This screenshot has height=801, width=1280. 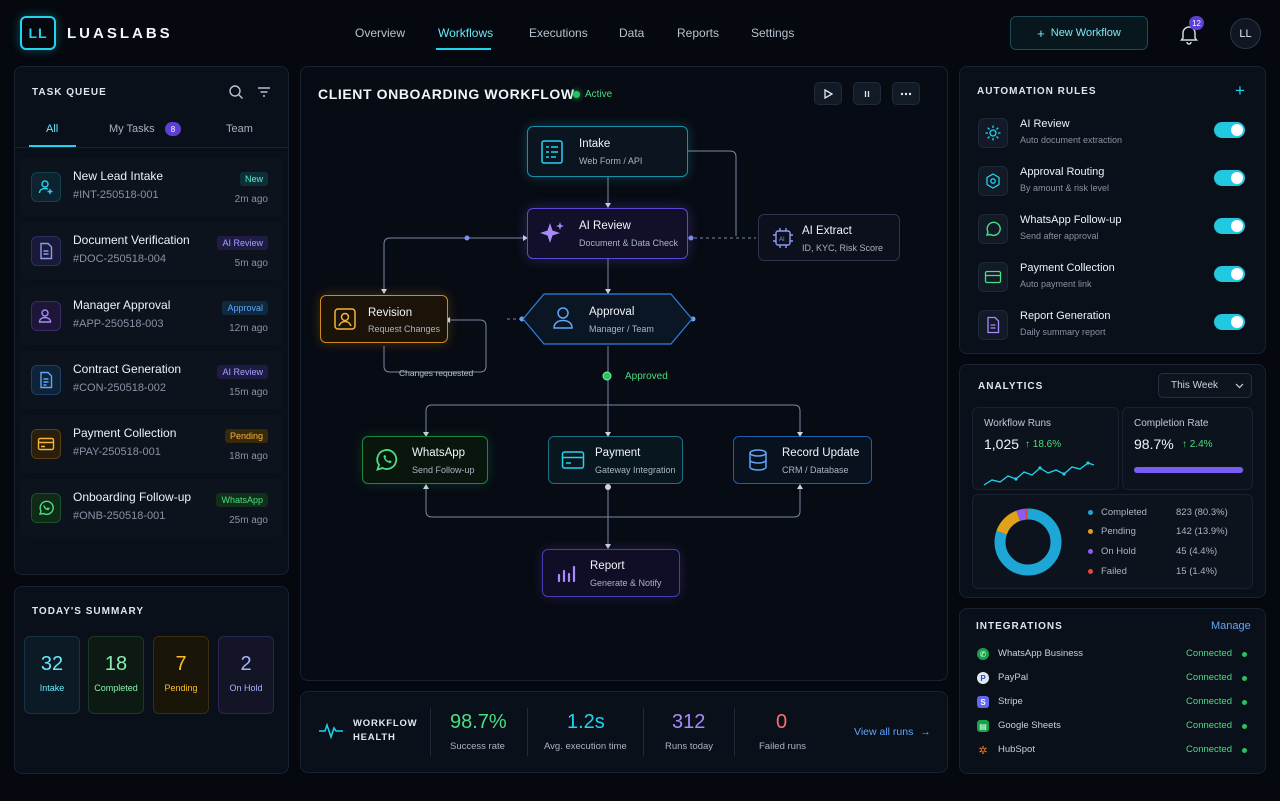 I want to click on task-tag: AI Review, so click(x=242, y=372).